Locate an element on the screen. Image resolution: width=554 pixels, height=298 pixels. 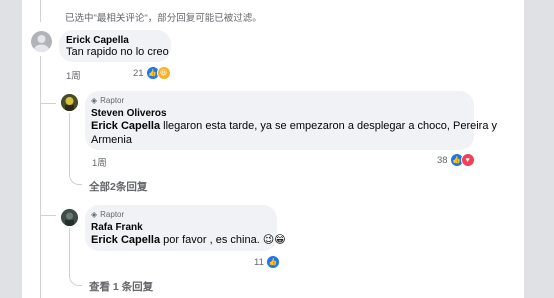
reaction-summary: 11 👍 is located at coordinates (267, 262).